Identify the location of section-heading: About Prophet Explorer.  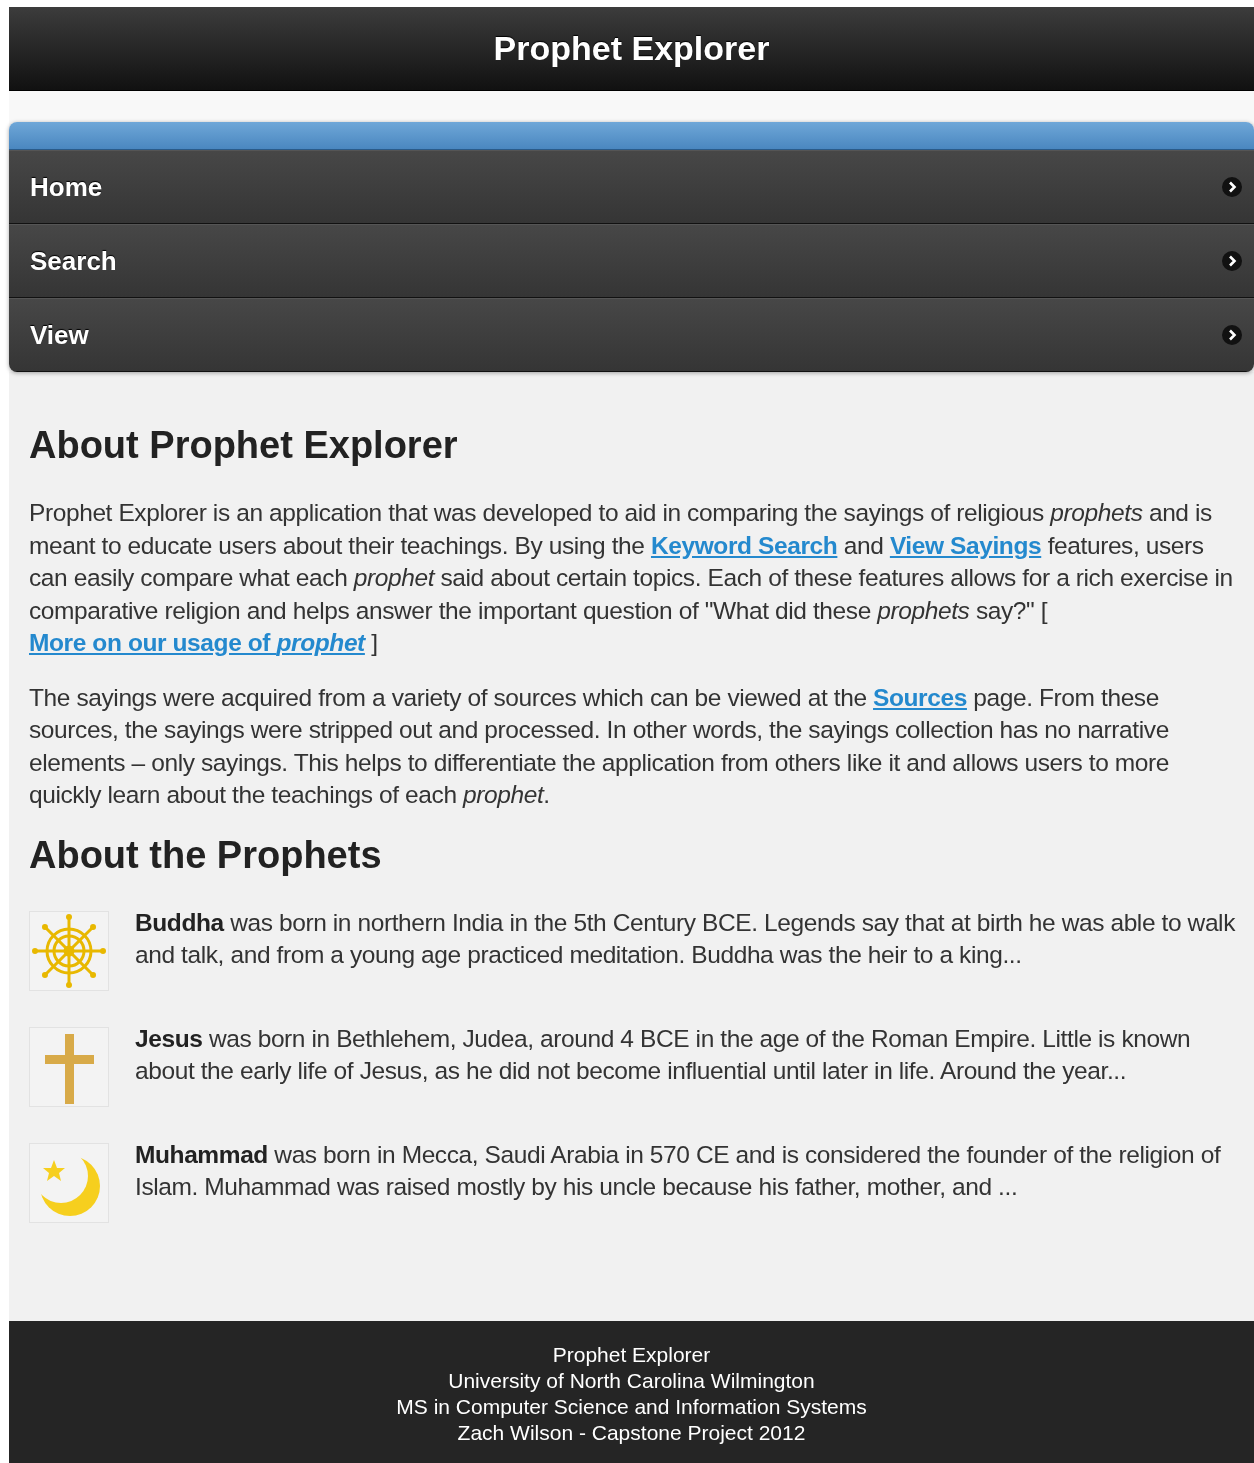
(244, 445).